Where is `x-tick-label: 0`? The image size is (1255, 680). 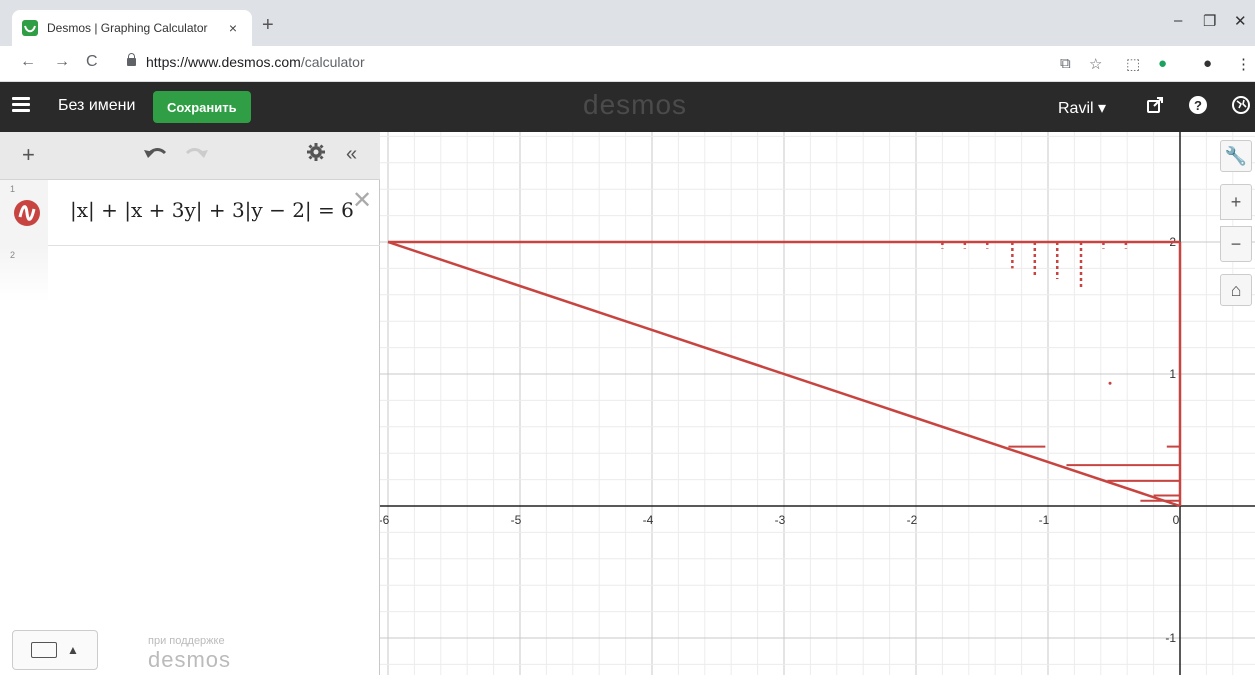 x-tick-label: 0 is located at coordinates (1176, 520).